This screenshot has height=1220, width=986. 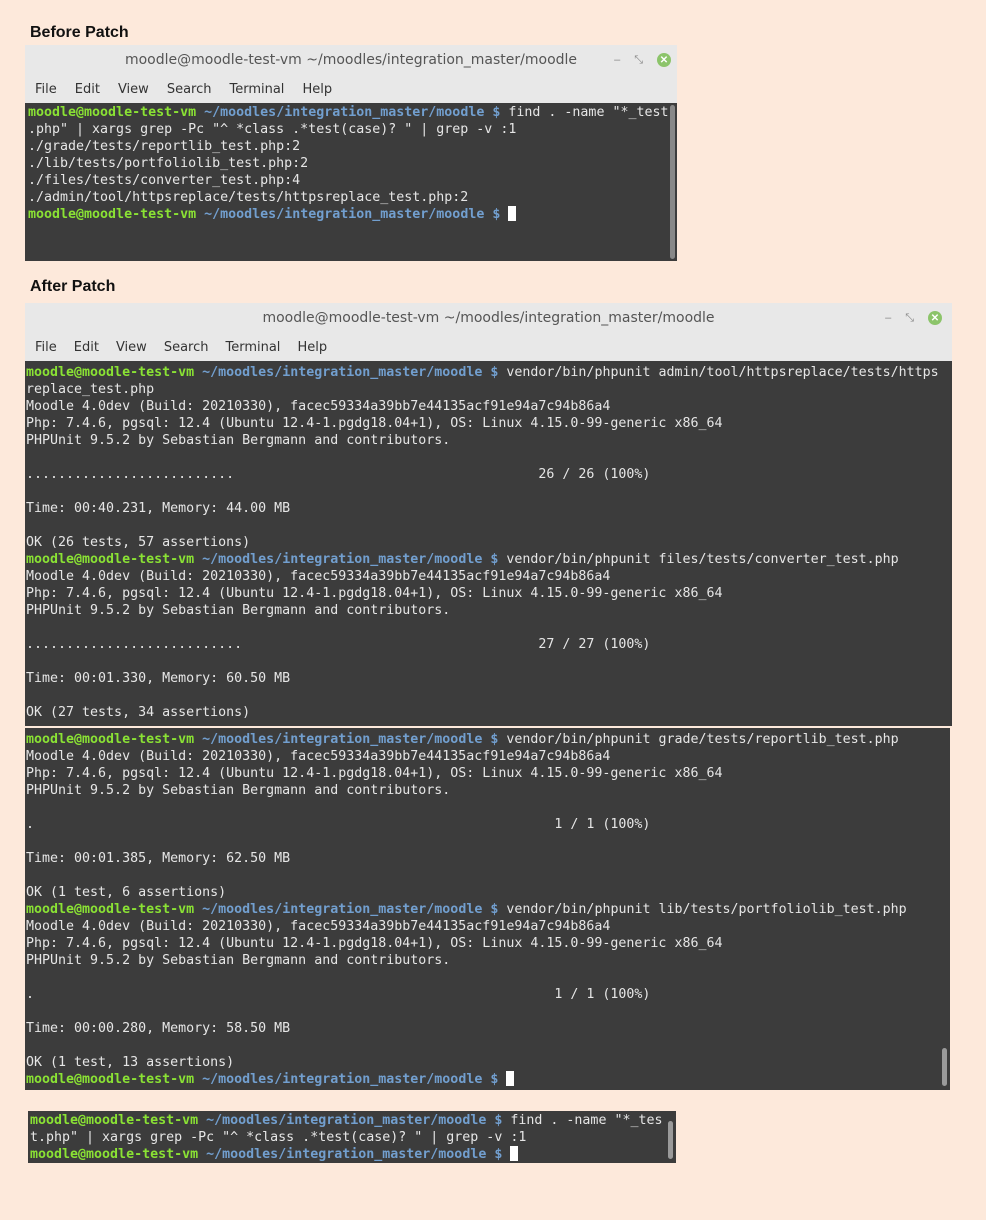 I want to click on output-text: Time: 00:40.231, Memory: 44.00 MB, so click(x=158, y=508).